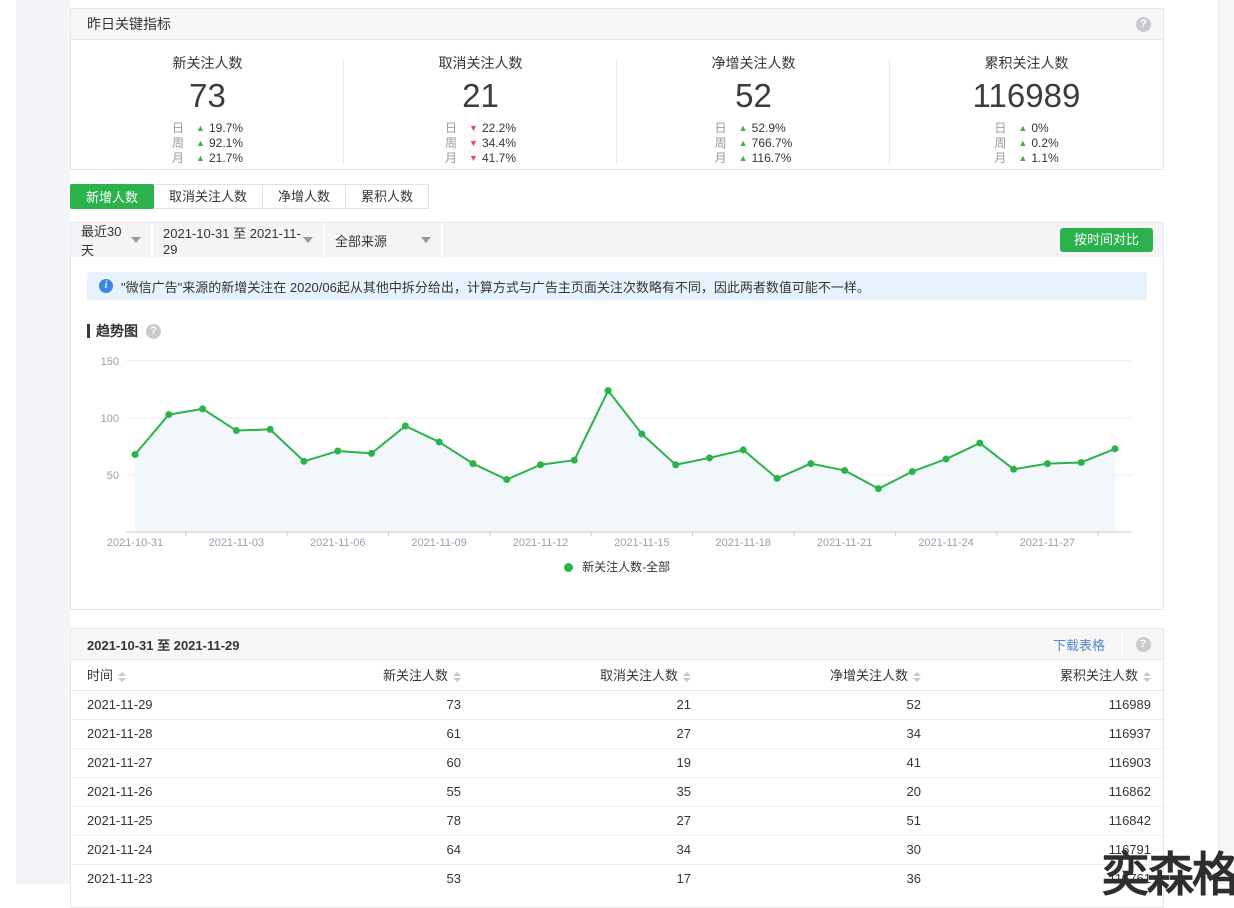 Image resolution: width=1234 pixels, height=908 pixels. Describe the element at coordinates (360, 762) in the screenshot. I see `table-cell: 60` at that location.